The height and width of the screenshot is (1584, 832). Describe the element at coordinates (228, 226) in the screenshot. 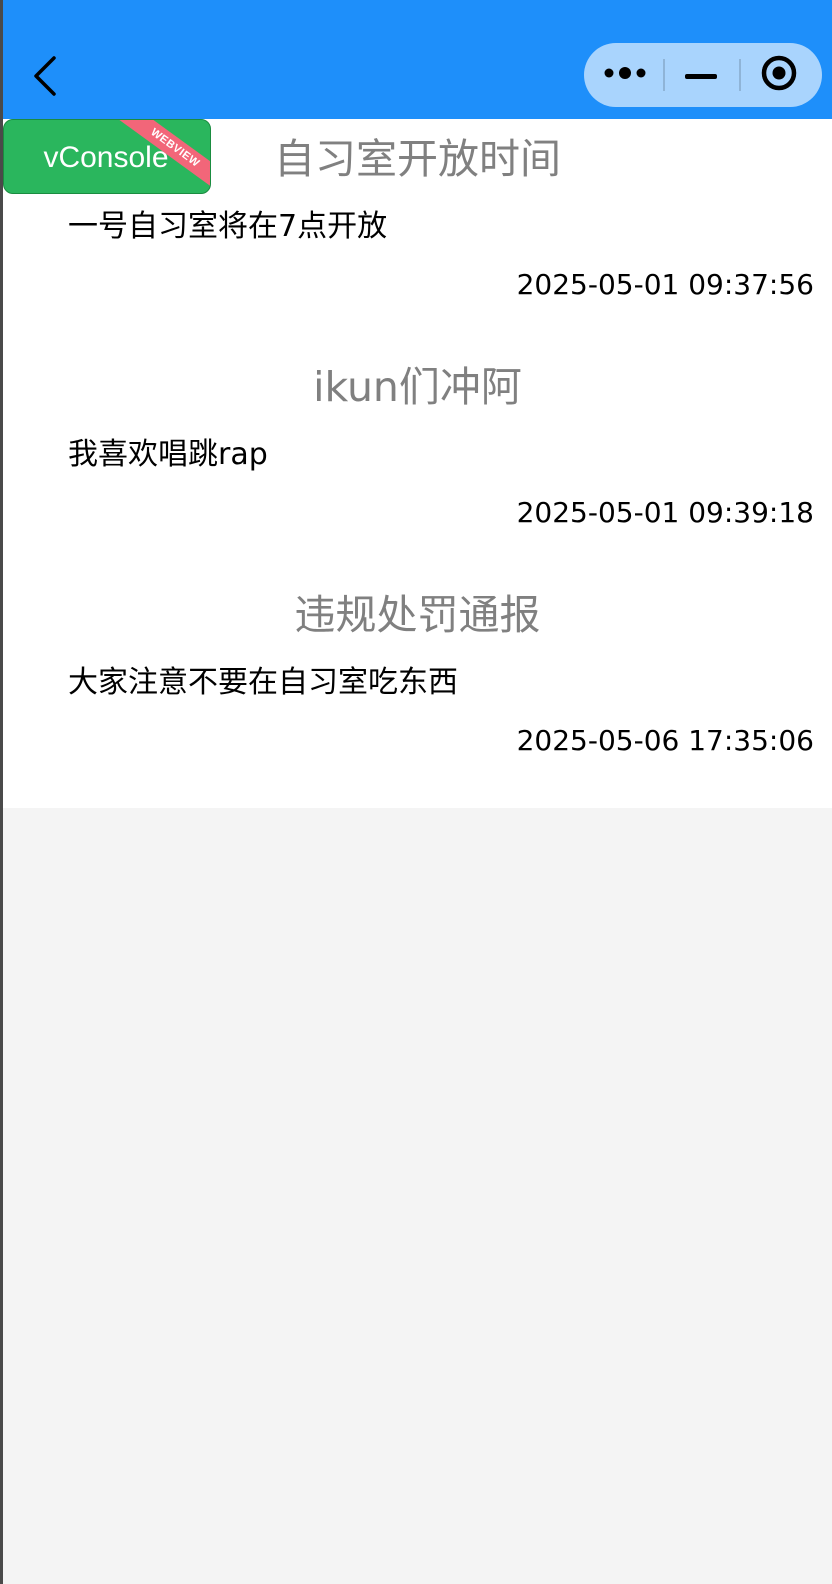

I see `notice-body: 一号自习室将在7点开放` at that location.